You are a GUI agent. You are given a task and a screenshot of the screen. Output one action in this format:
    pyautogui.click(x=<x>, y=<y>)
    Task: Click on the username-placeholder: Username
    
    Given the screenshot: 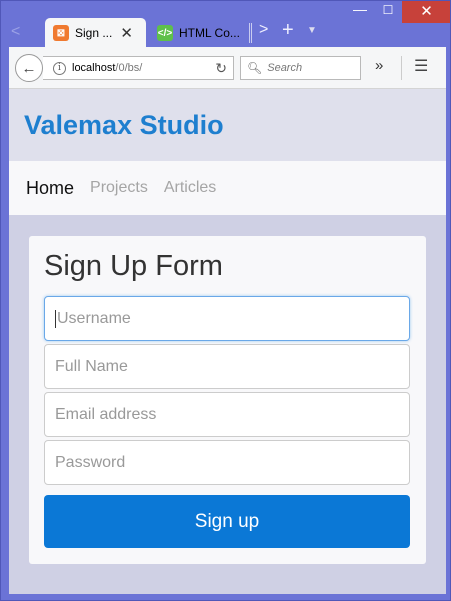 What is the action you would take?
    pyautogui.click(x=94, y=318)
    